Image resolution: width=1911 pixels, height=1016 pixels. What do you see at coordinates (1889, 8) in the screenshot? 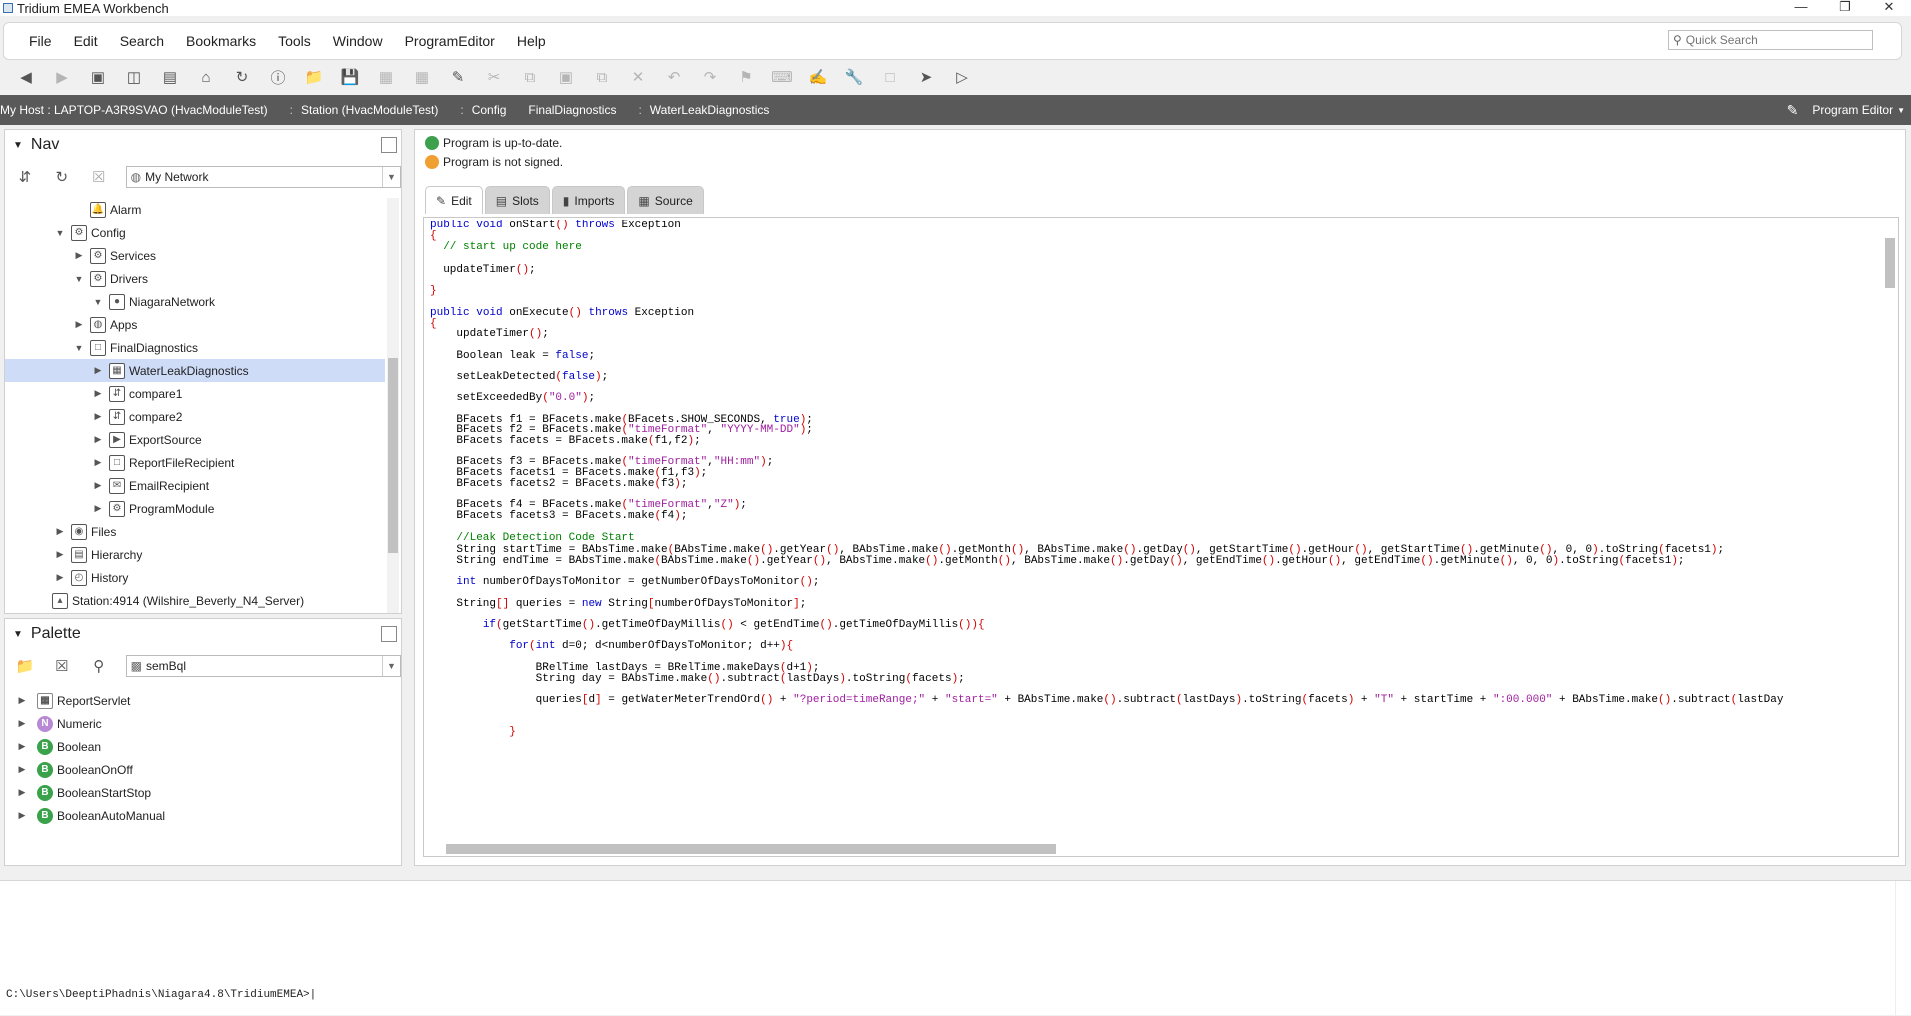
I see `close-button: ✕` at bounding box center [1889, 8].